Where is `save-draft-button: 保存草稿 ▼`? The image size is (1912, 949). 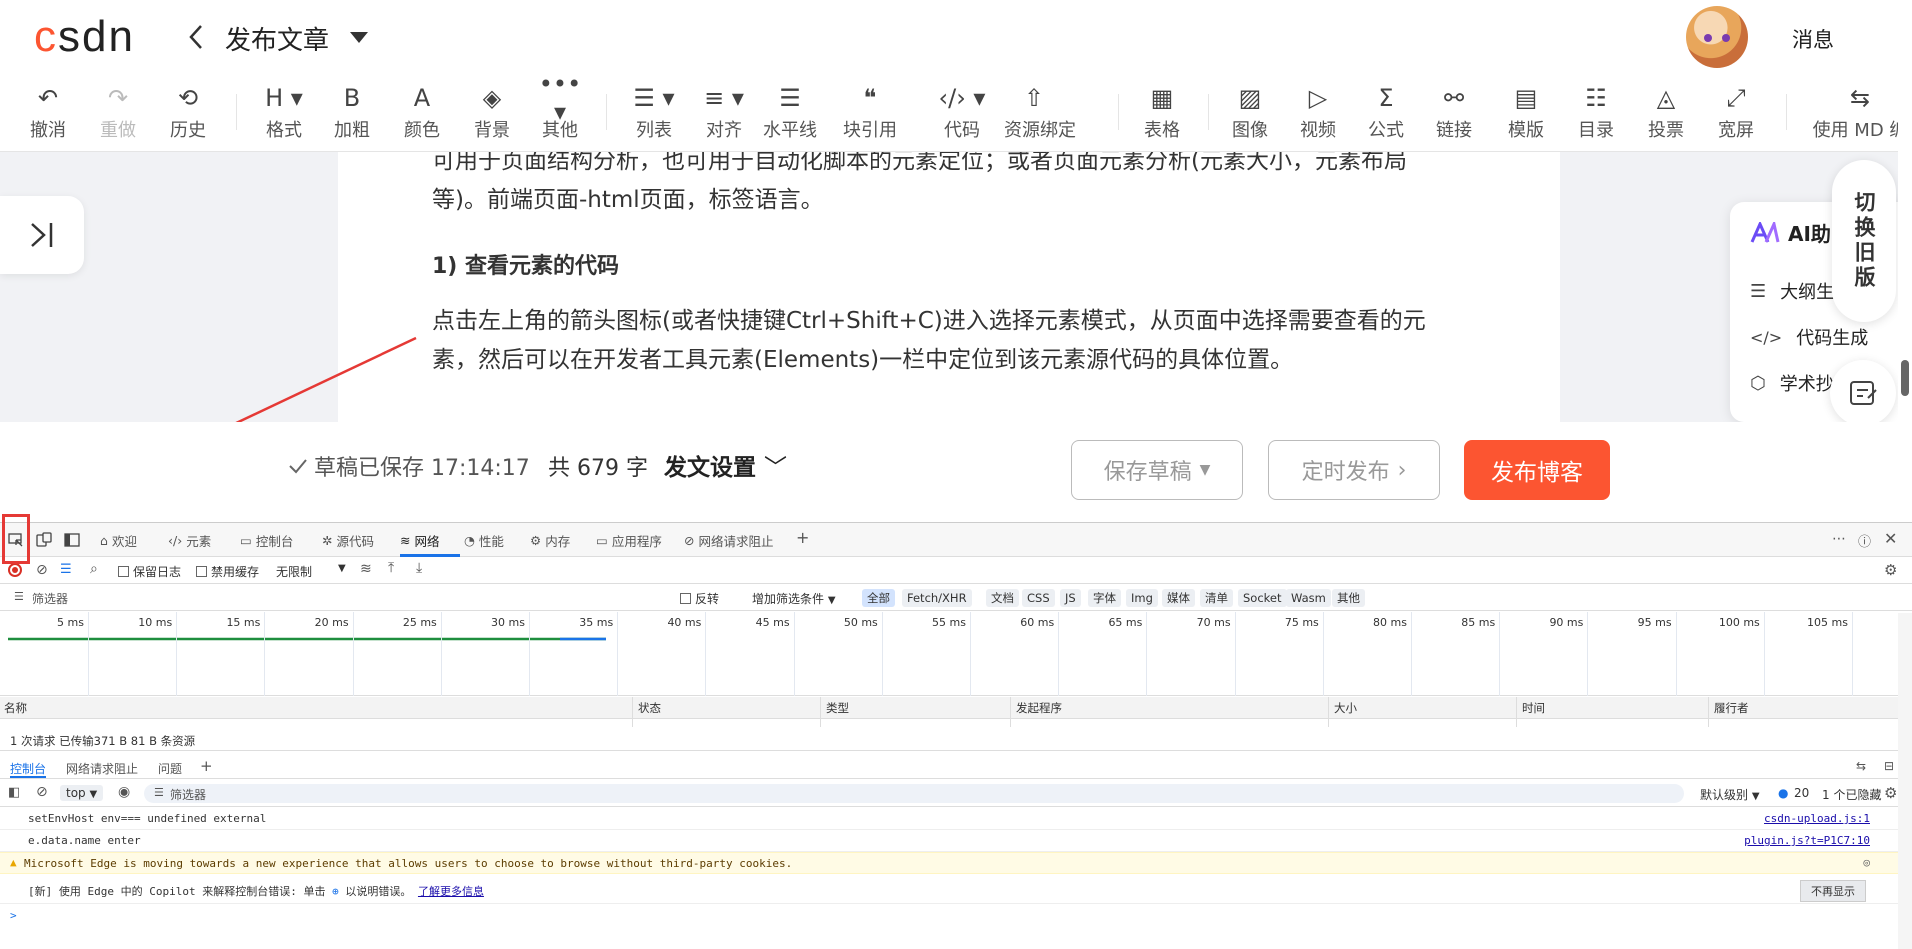
save-draft-button: 保存草稿 ▼ is located at coordinates (1157, 470).